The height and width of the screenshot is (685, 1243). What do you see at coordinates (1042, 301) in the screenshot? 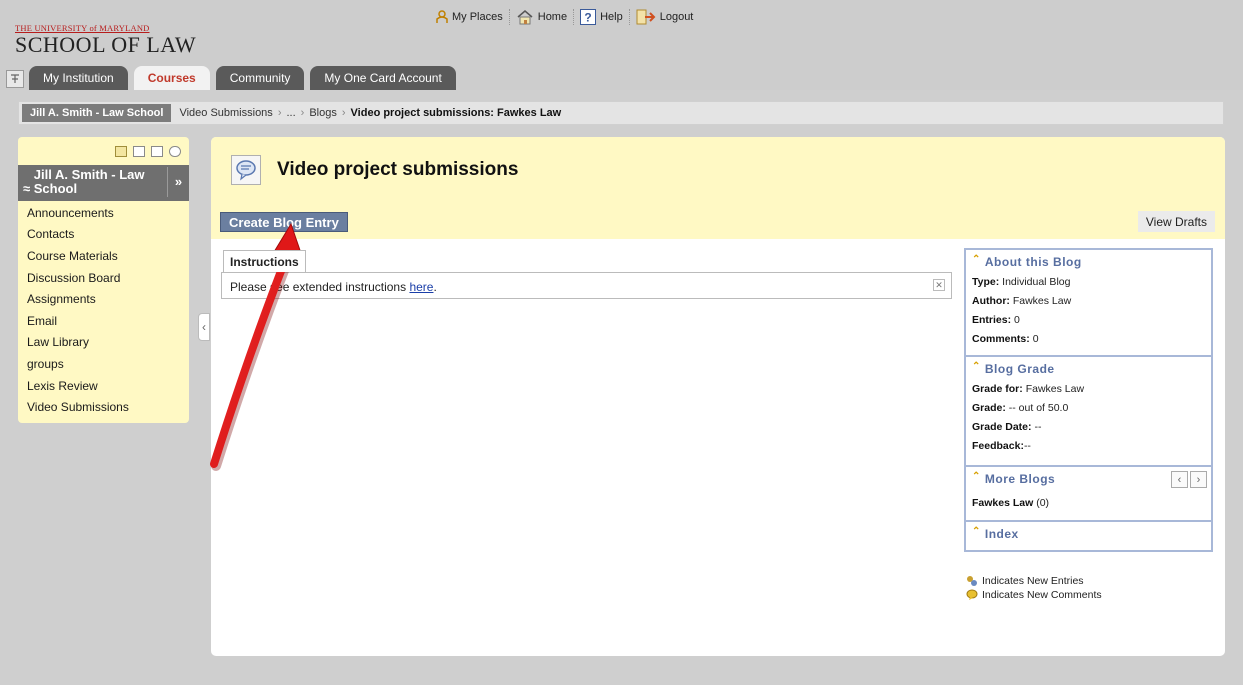
I see `blog-author-value: Fawkes Law` at bounding box center [1042, 301].